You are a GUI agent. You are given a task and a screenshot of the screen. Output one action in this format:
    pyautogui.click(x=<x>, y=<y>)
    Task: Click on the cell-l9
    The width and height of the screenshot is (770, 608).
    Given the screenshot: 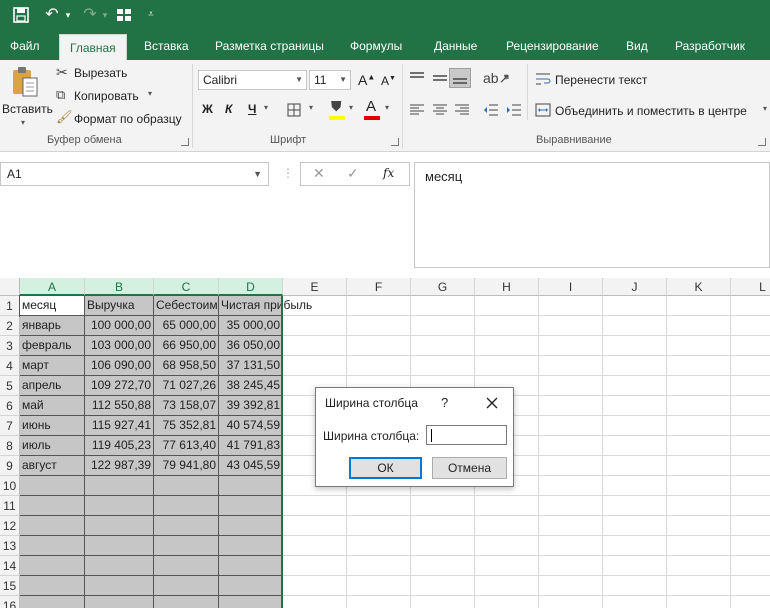 What is the action you would take?
    pyautogui.click(x=750, y=466)
    